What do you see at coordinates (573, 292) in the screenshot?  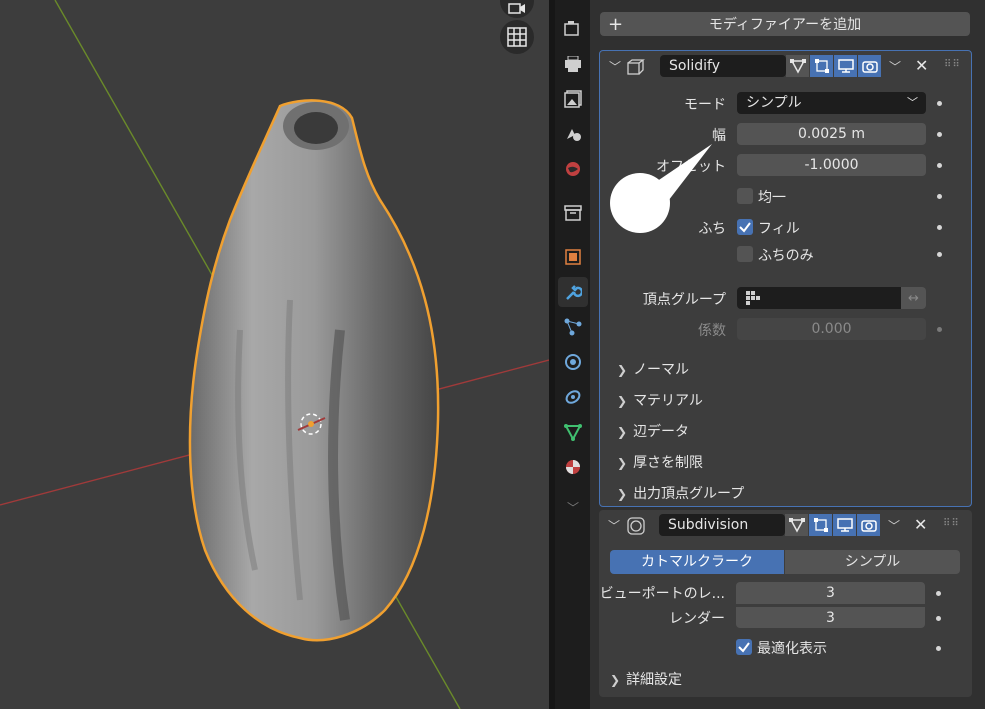 I see `tab-modifiers` at bounding box center [573, 292].